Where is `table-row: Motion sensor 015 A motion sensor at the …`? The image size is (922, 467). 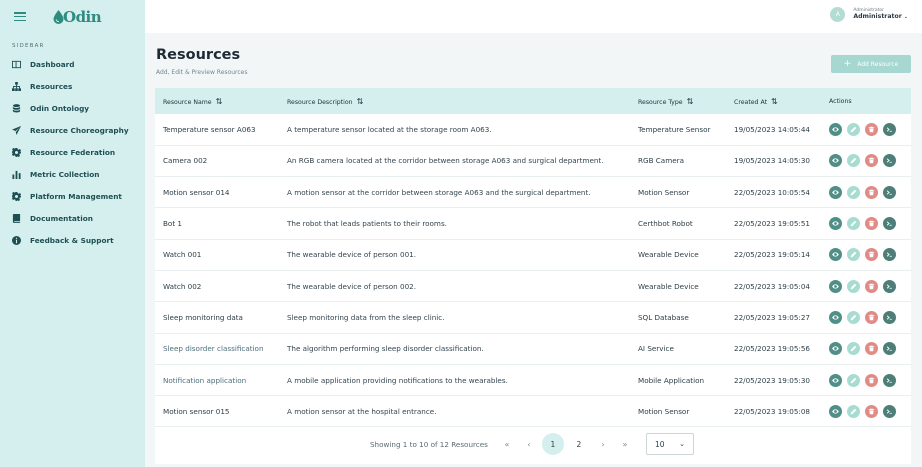
table-row: Motion sensor 015 A motion sensor at the … is located at coordinates (533, 411).